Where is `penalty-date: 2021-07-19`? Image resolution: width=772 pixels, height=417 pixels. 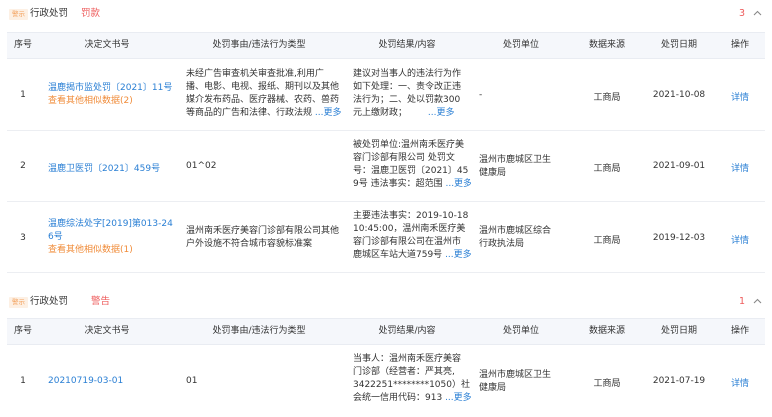
penalty-date: 2021-07-19 is located at coordinates (679, 381).